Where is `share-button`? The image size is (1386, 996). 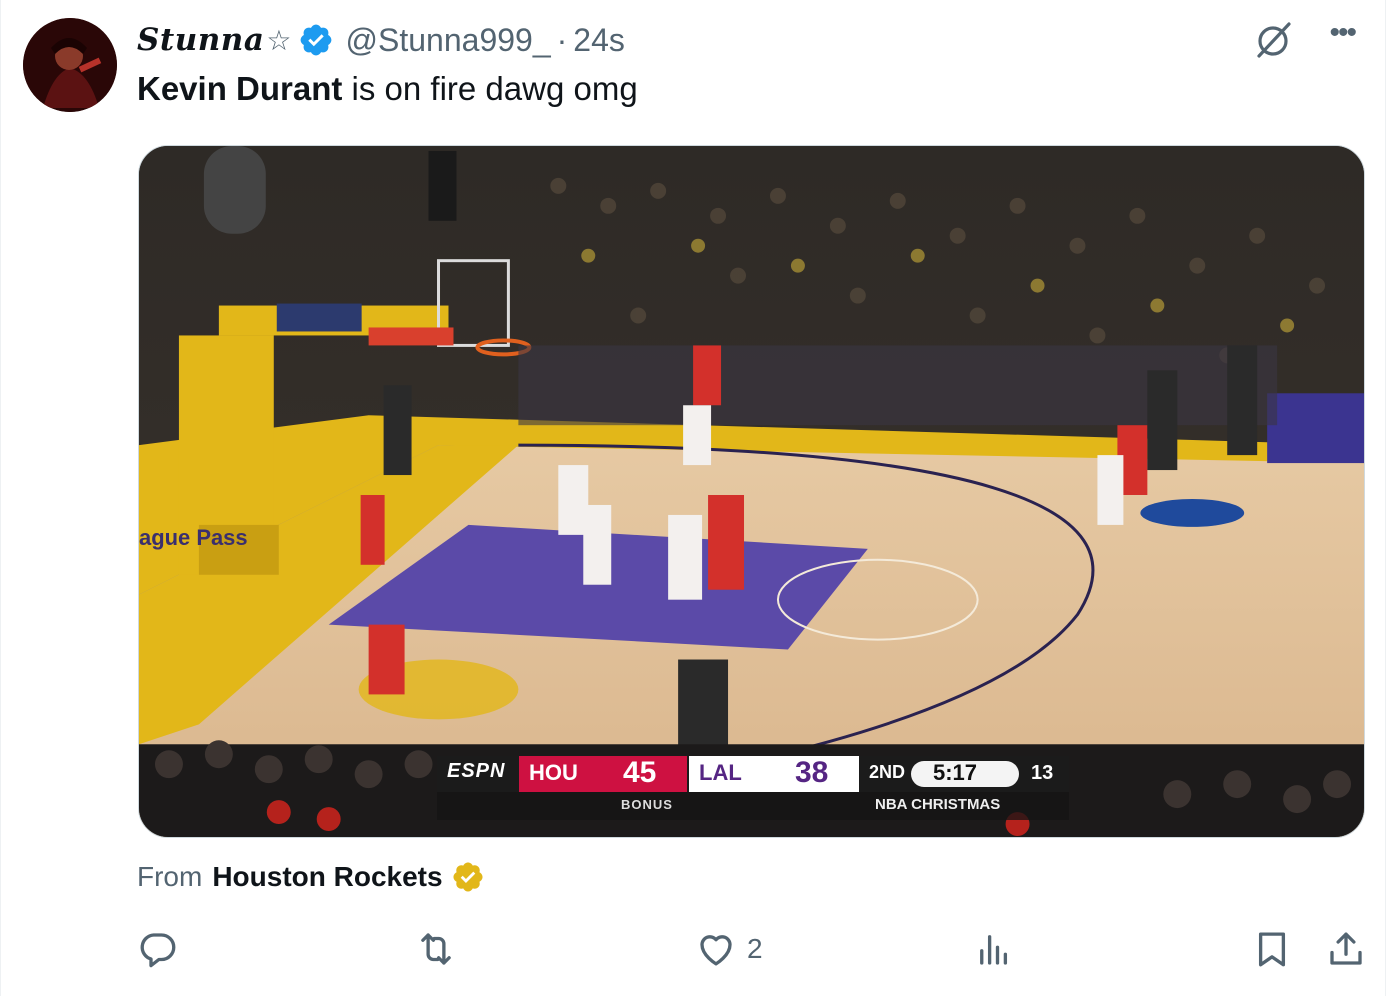 share-button is located at coordinates (1346, 949).